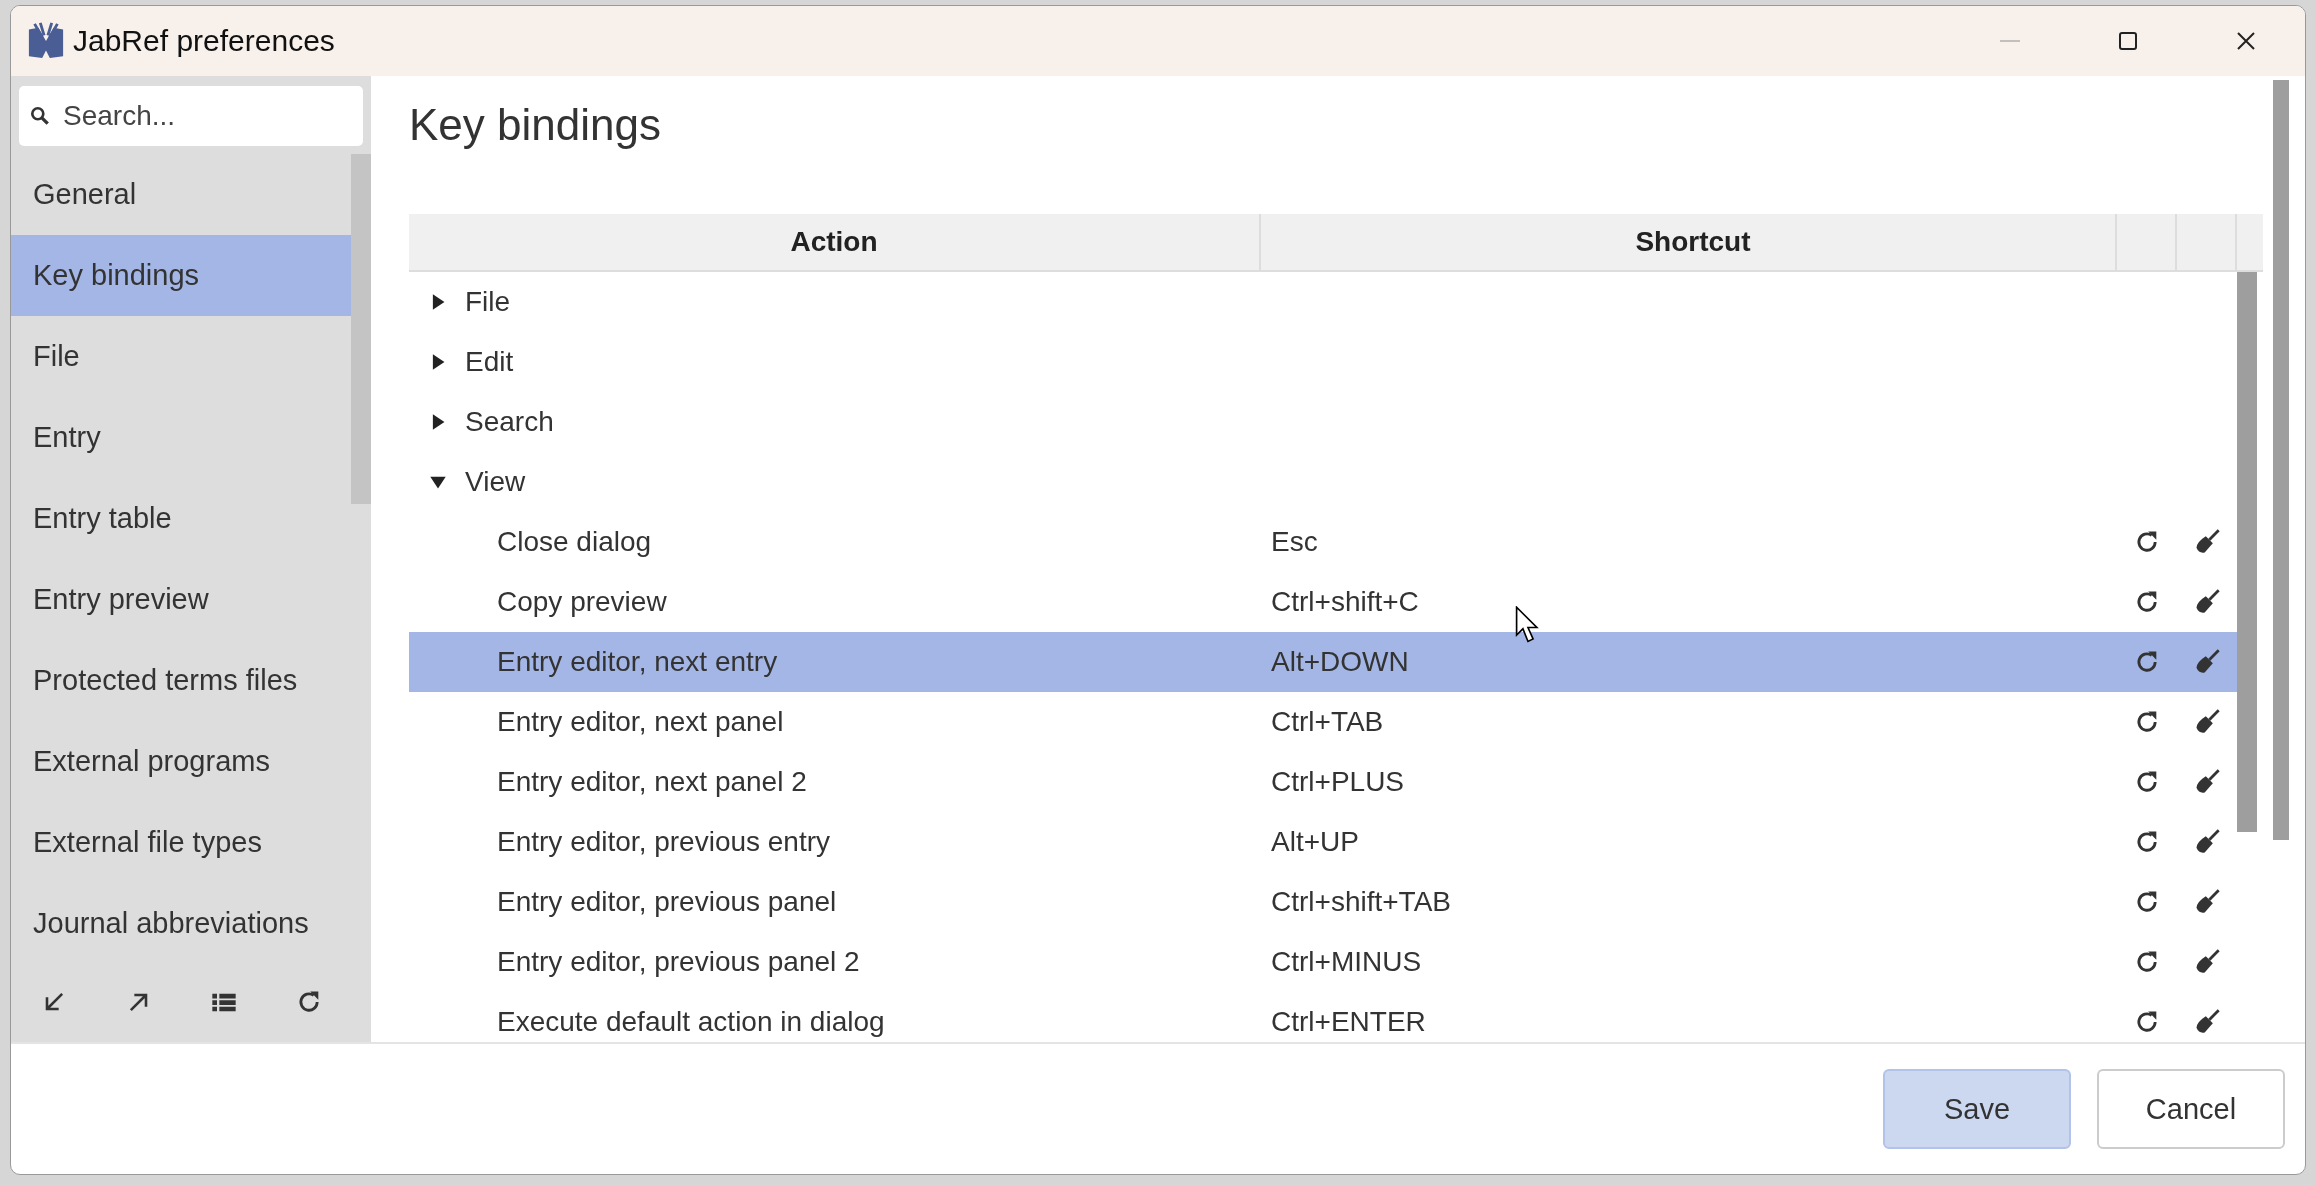 This screenshot has height=1186, width=2316. I want to click on action-label: Entry editor, previous panel, so click(667, 901).